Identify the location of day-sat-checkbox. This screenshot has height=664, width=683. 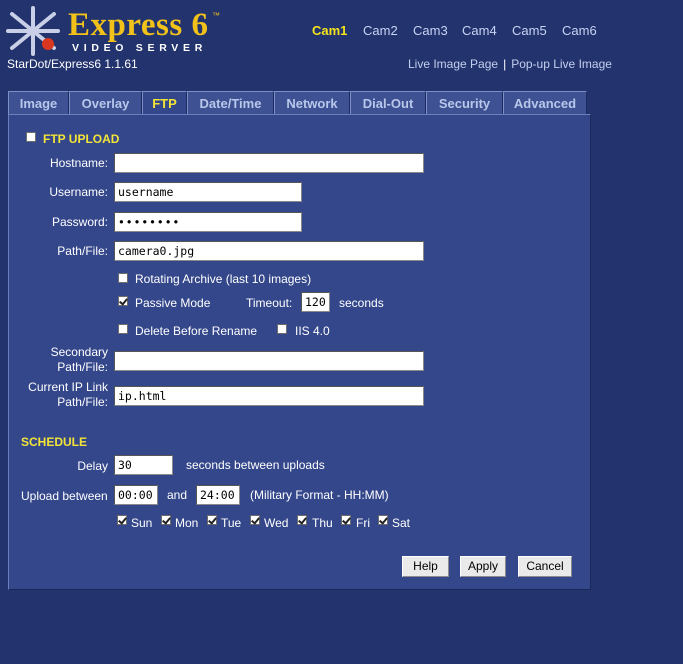
(383, 520).